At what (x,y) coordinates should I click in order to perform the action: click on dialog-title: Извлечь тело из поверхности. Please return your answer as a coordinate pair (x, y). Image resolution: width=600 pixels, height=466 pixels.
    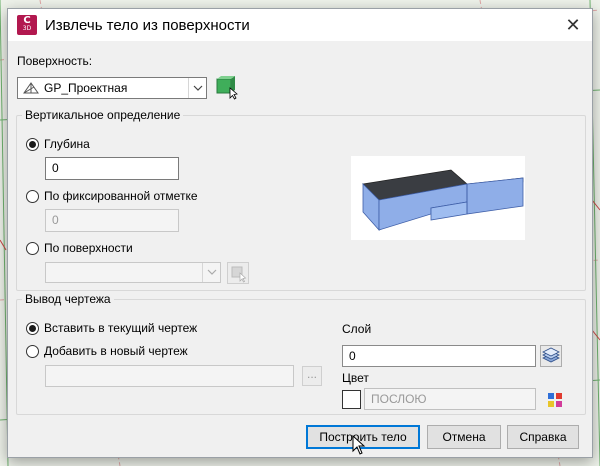
    Looking at the image, I should click on (147, 25).